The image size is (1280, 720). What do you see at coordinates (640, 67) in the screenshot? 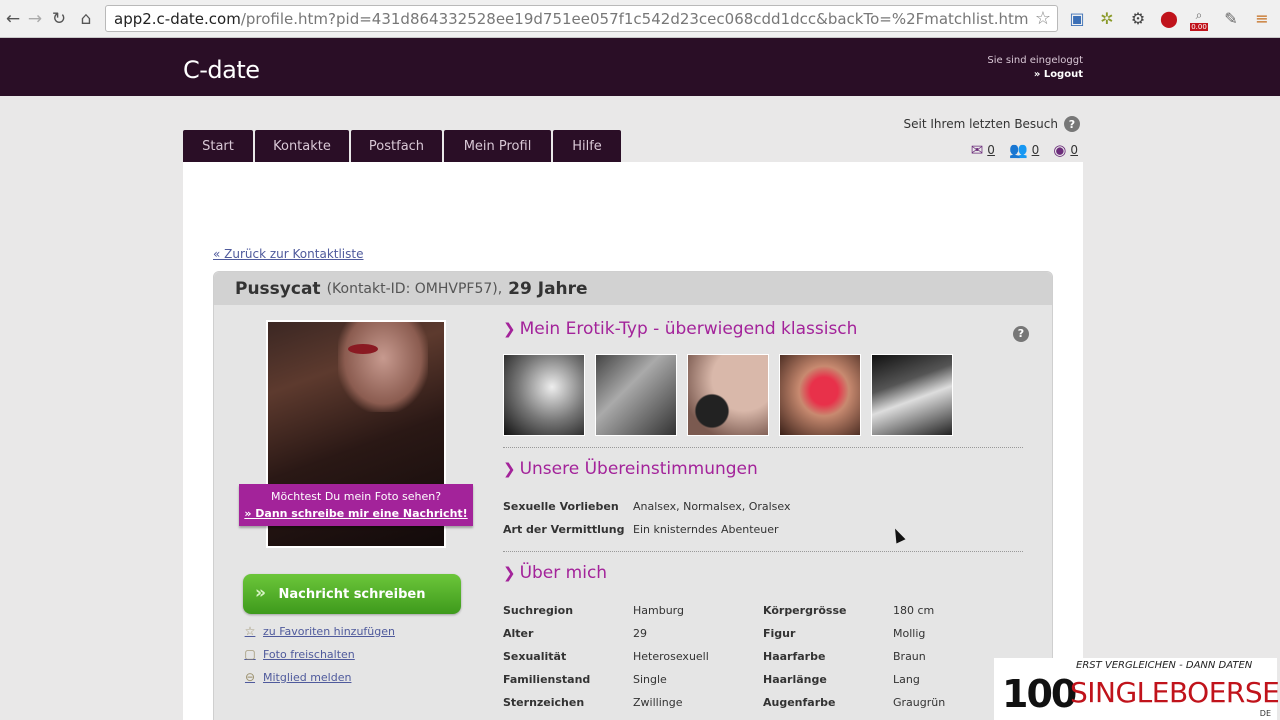
I see `site-header: C-date Sie sind eingeloggt » Logout` at bounding box center [640, 67].